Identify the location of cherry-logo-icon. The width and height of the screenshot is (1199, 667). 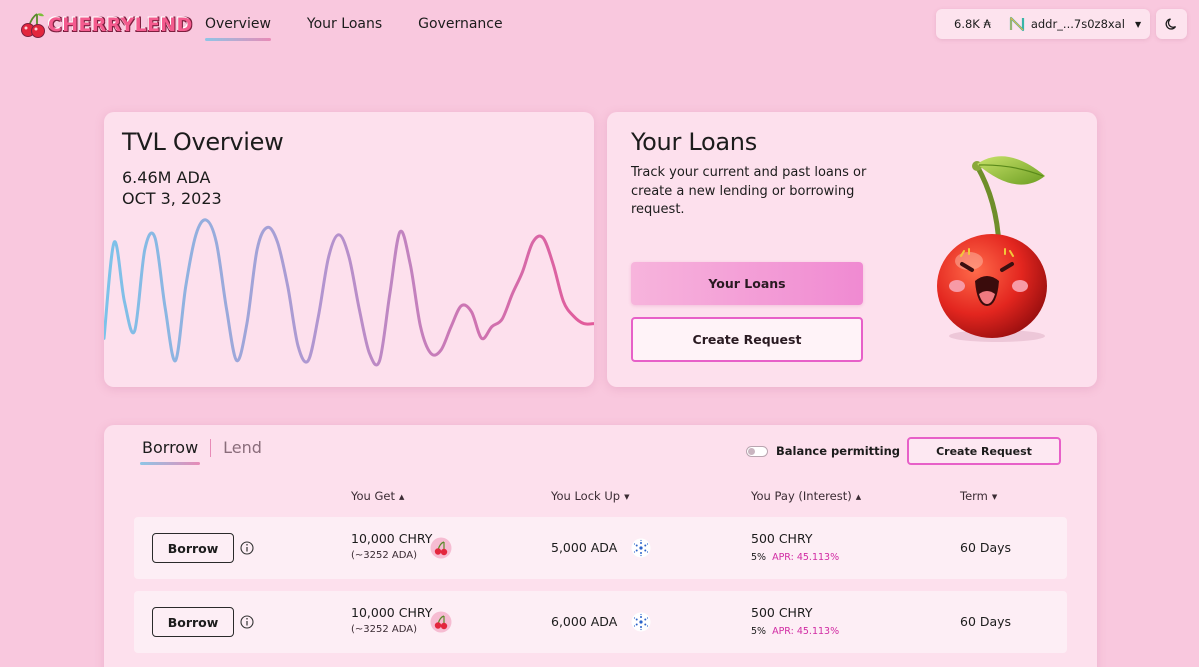
(33, 25).